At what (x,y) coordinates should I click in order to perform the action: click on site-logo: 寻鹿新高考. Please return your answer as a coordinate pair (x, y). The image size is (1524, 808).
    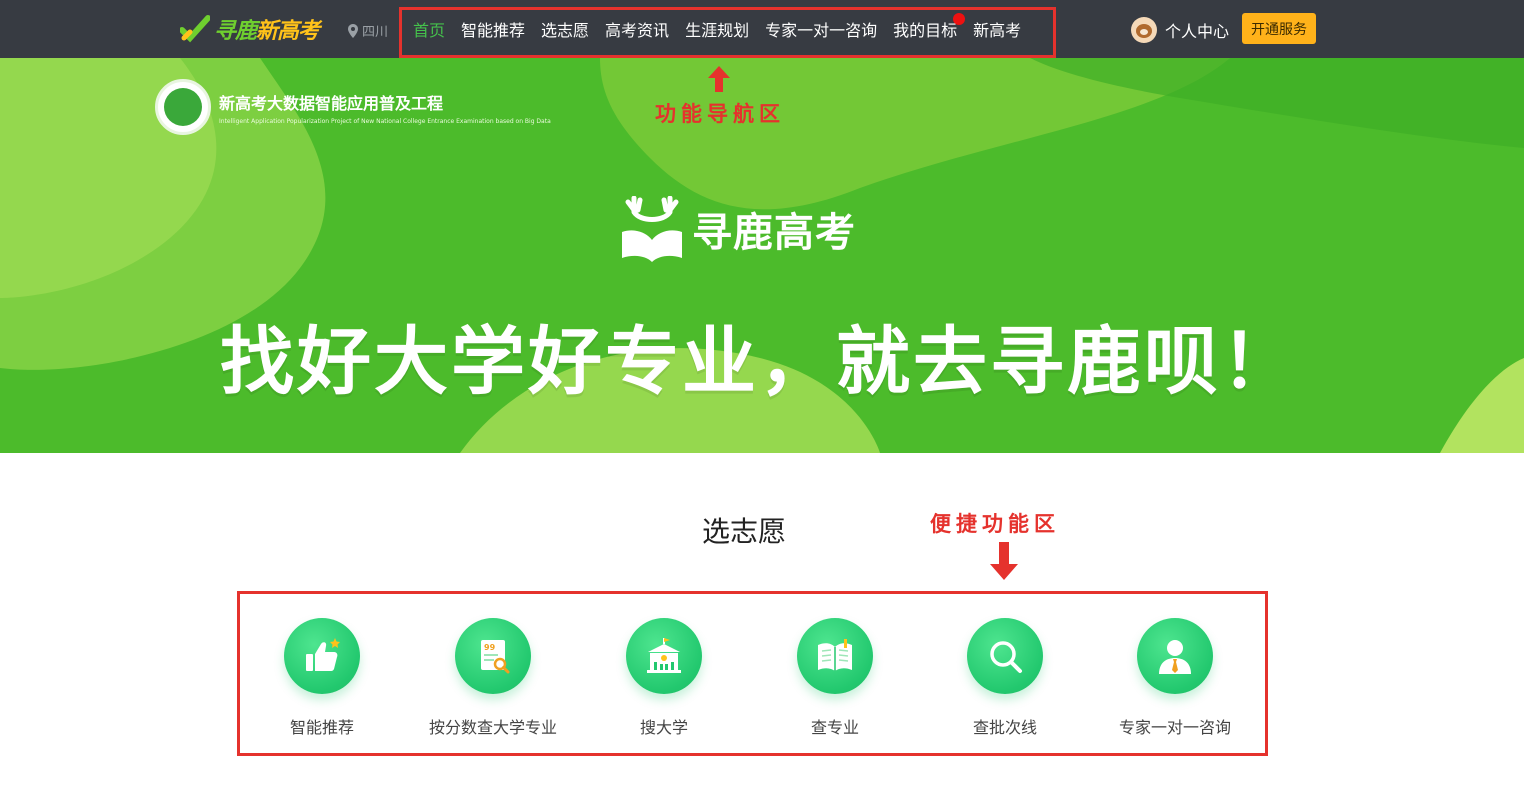
    Looking at the image, I should click on (250, 29).